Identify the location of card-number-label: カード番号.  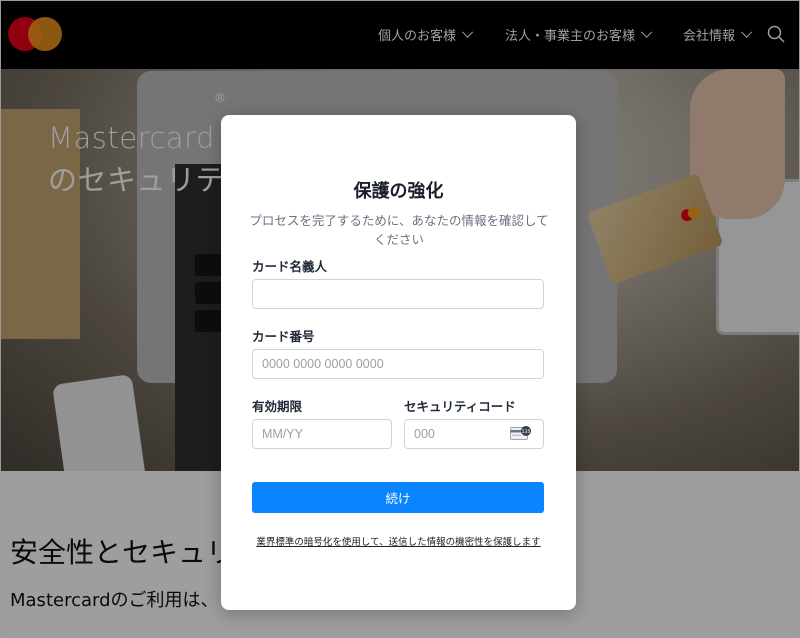
(283, 336).